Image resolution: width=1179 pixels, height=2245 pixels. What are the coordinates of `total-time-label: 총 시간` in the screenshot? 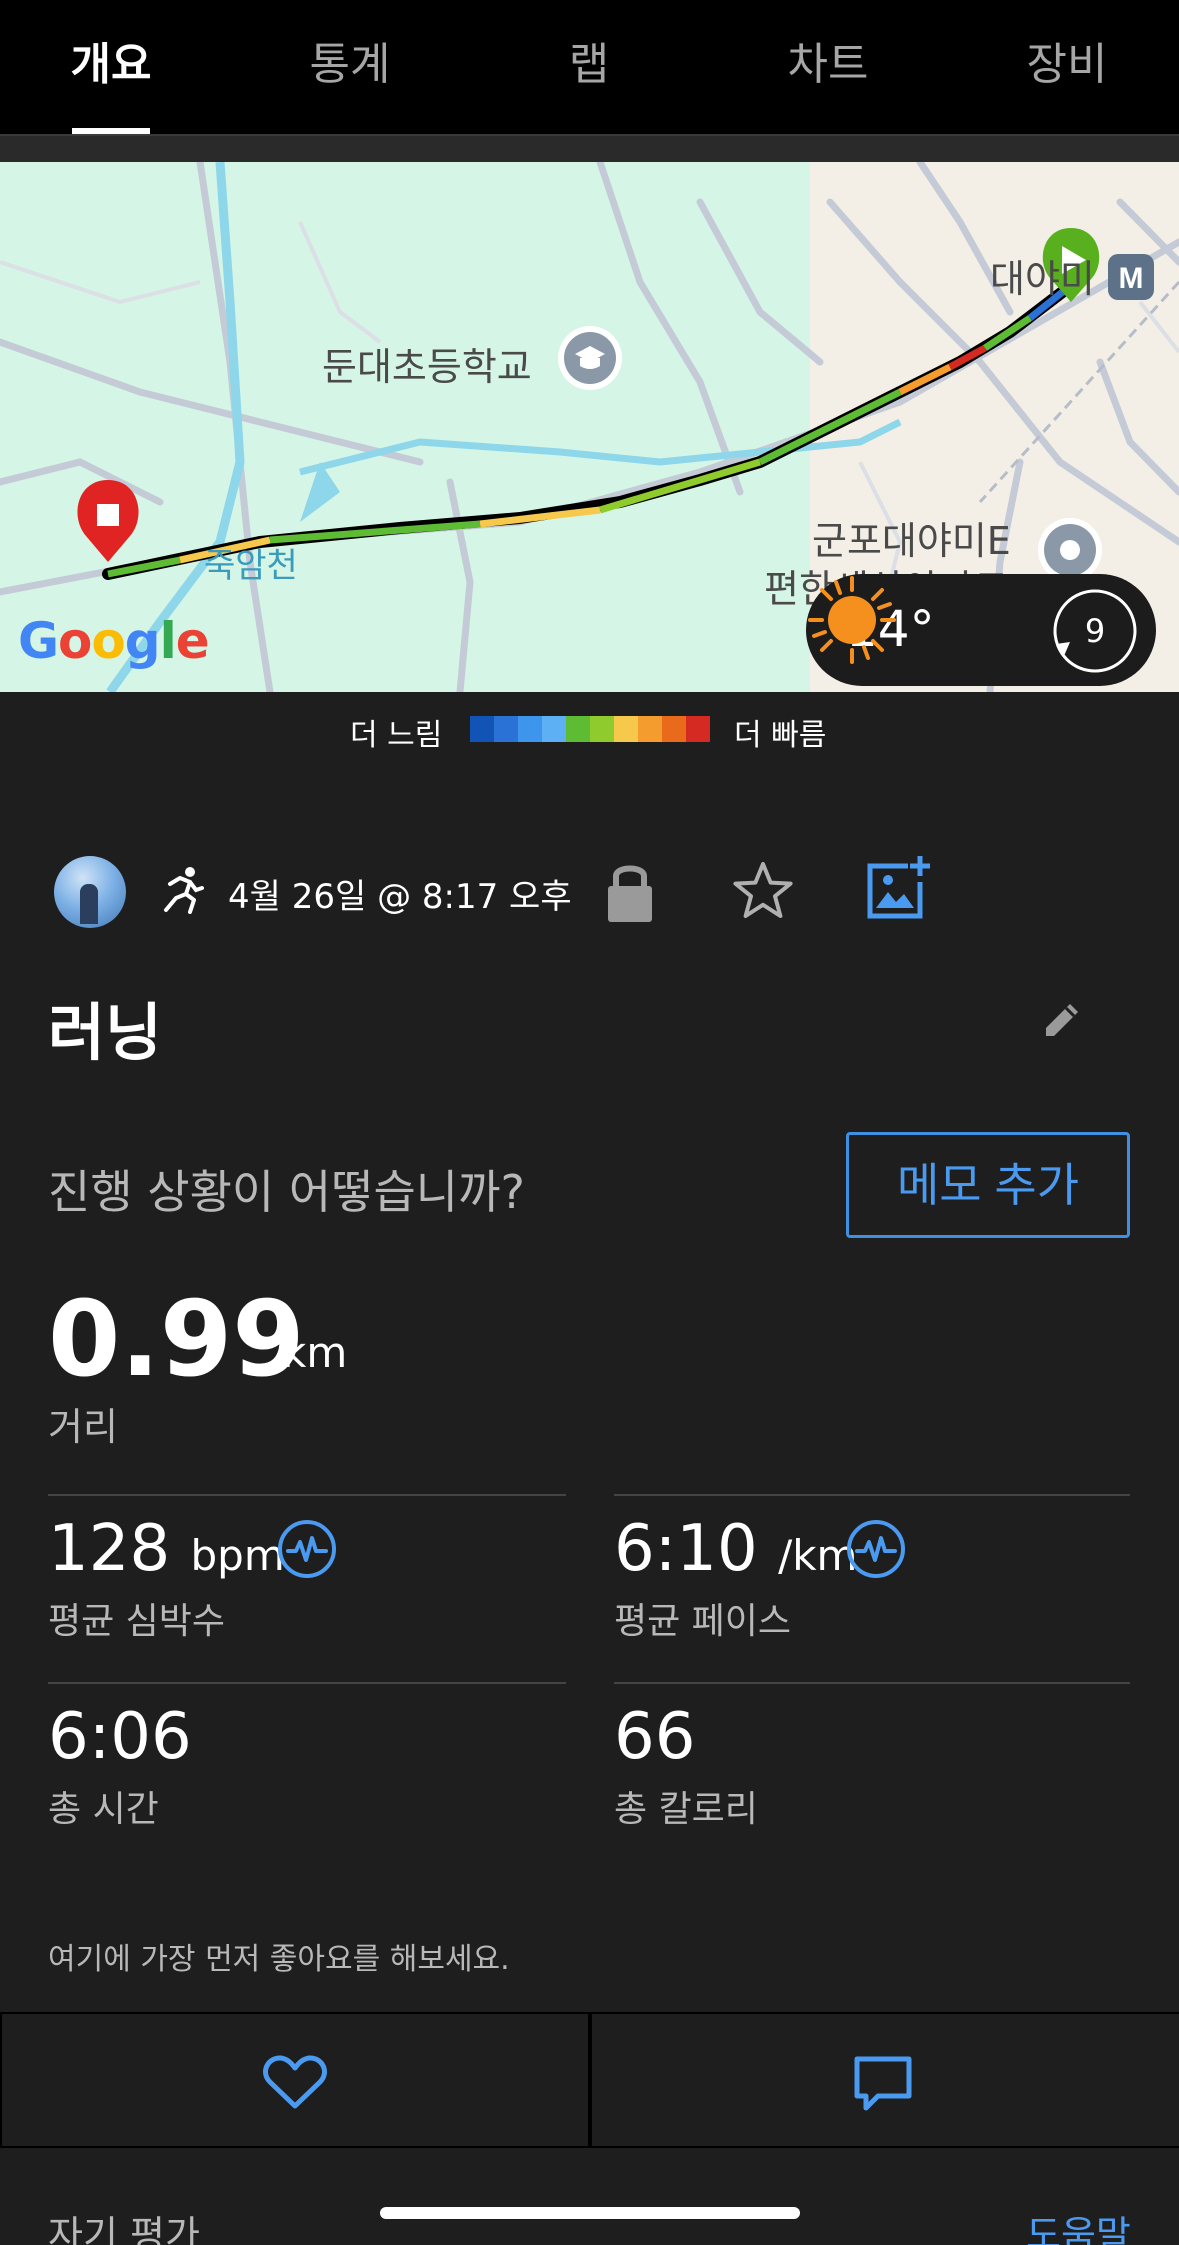 It's located at (103, 1809).